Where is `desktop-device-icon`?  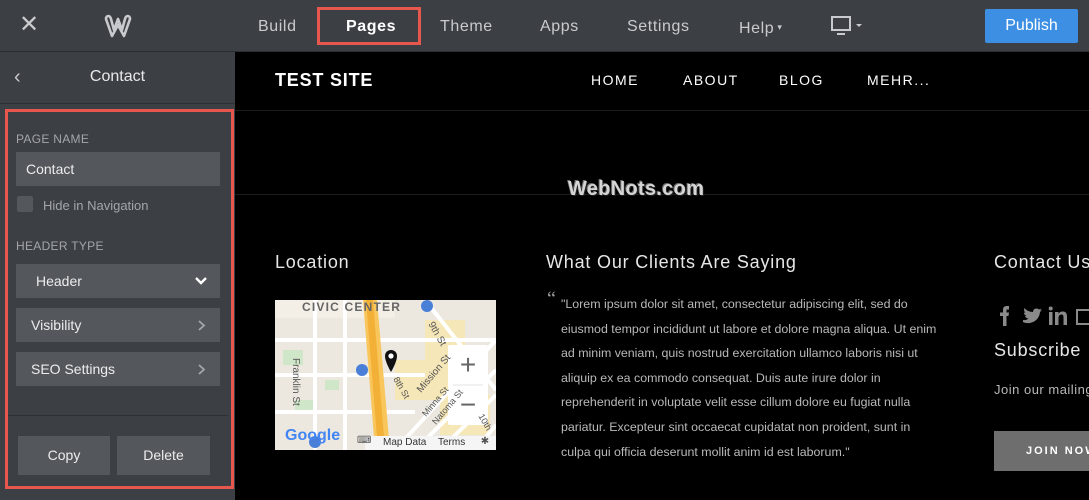
desktop-device-icon is located at coordinates (847, 27).